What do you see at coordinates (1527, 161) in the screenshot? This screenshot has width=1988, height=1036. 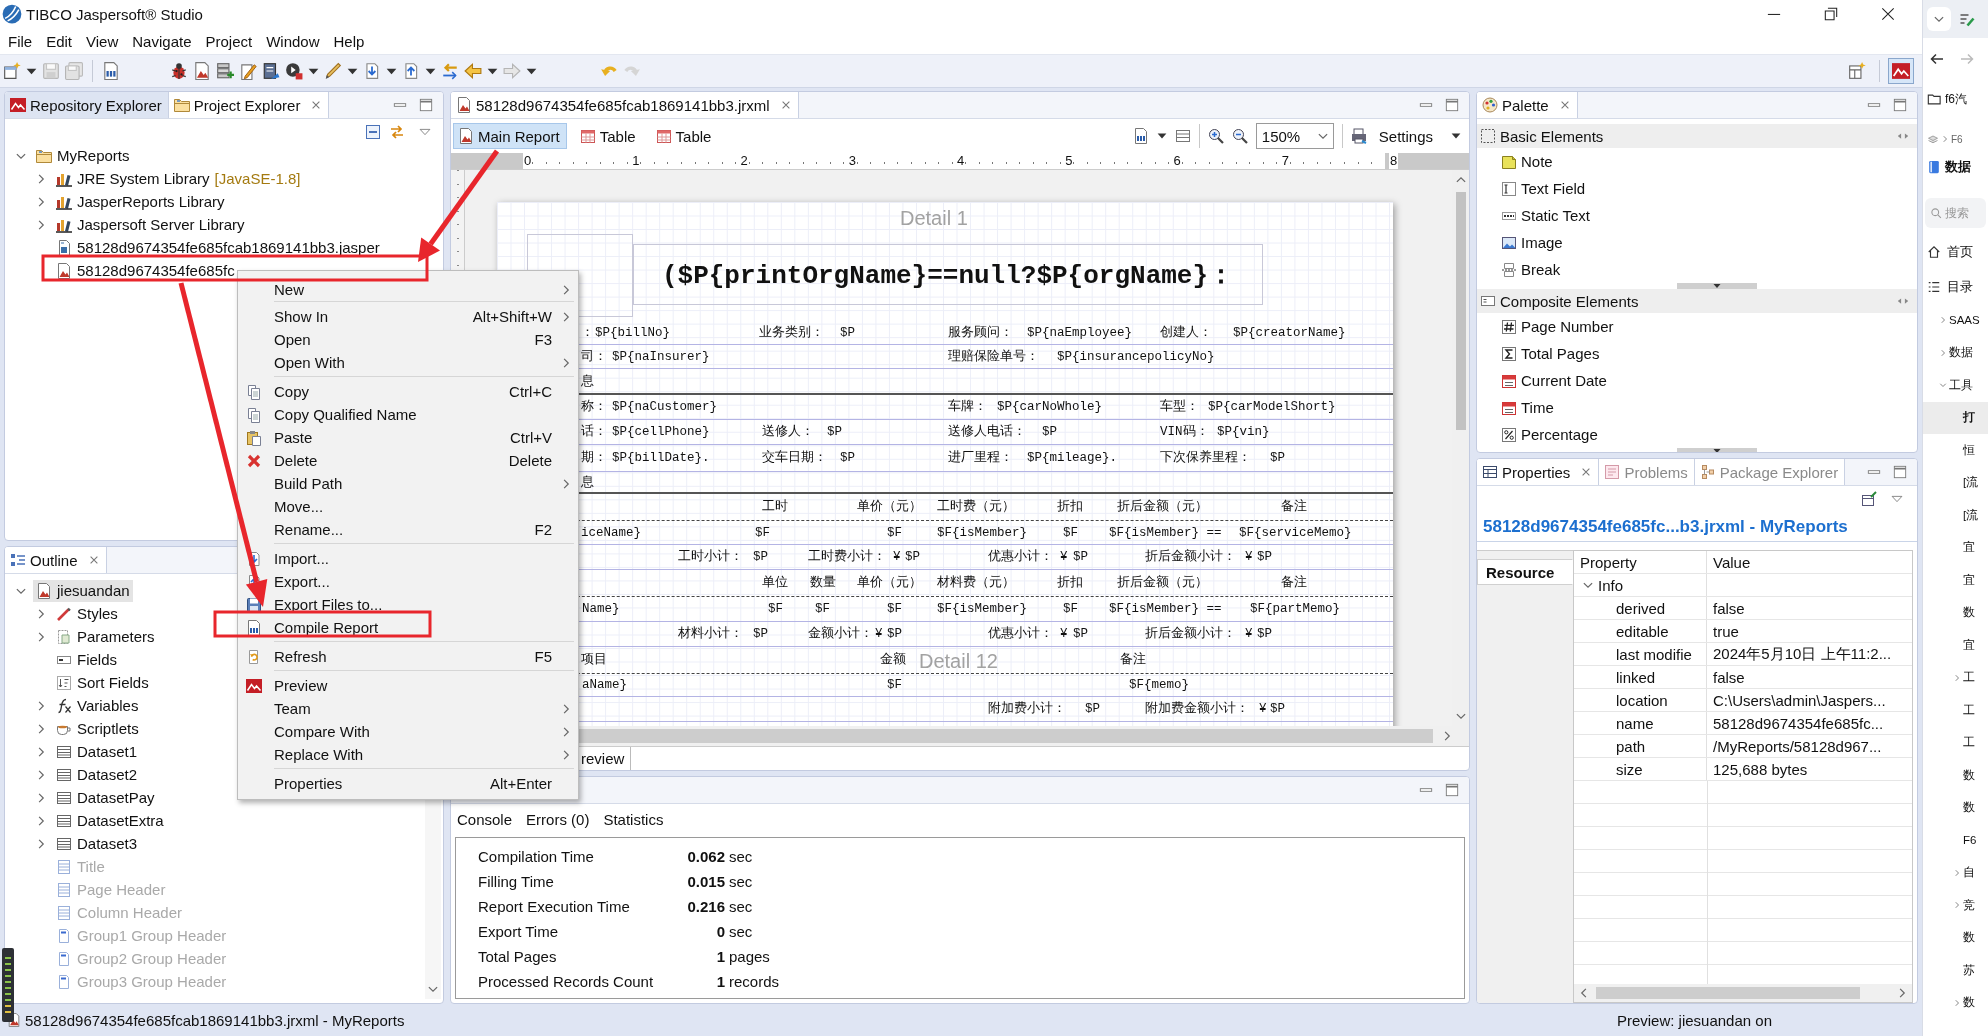 I see `palette-item: Note` at bounding box center [1527, 161].